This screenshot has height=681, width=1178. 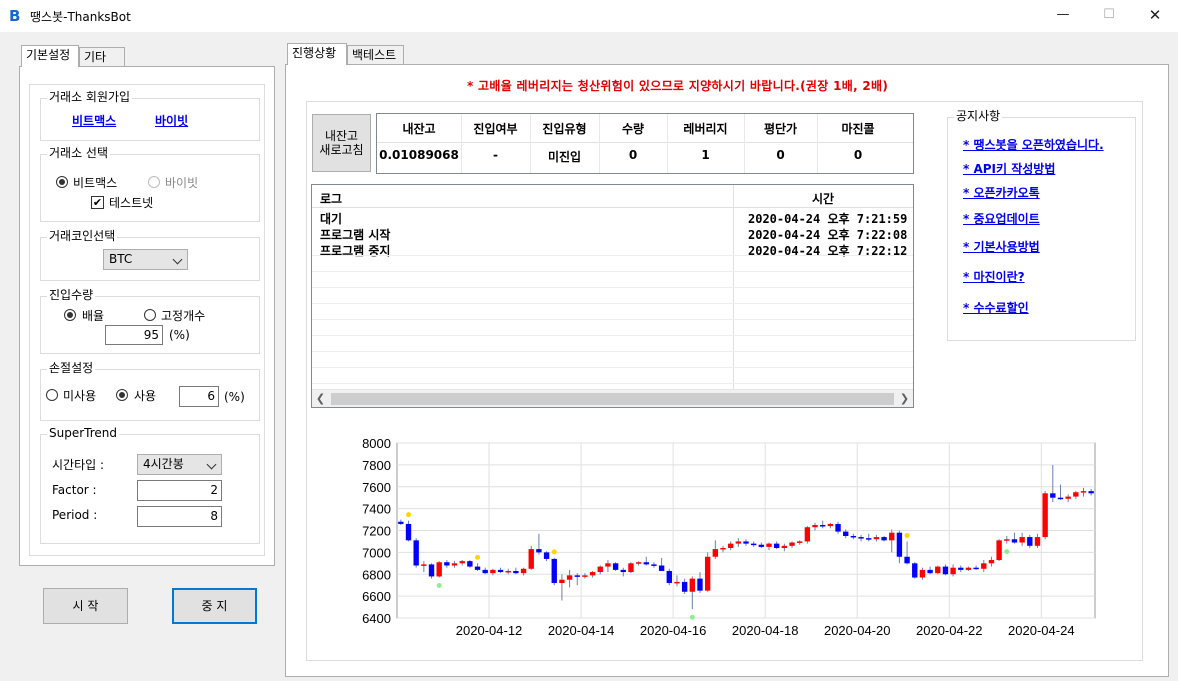 I want to click on qty-ratio-radio, so click(x=70, y=315).